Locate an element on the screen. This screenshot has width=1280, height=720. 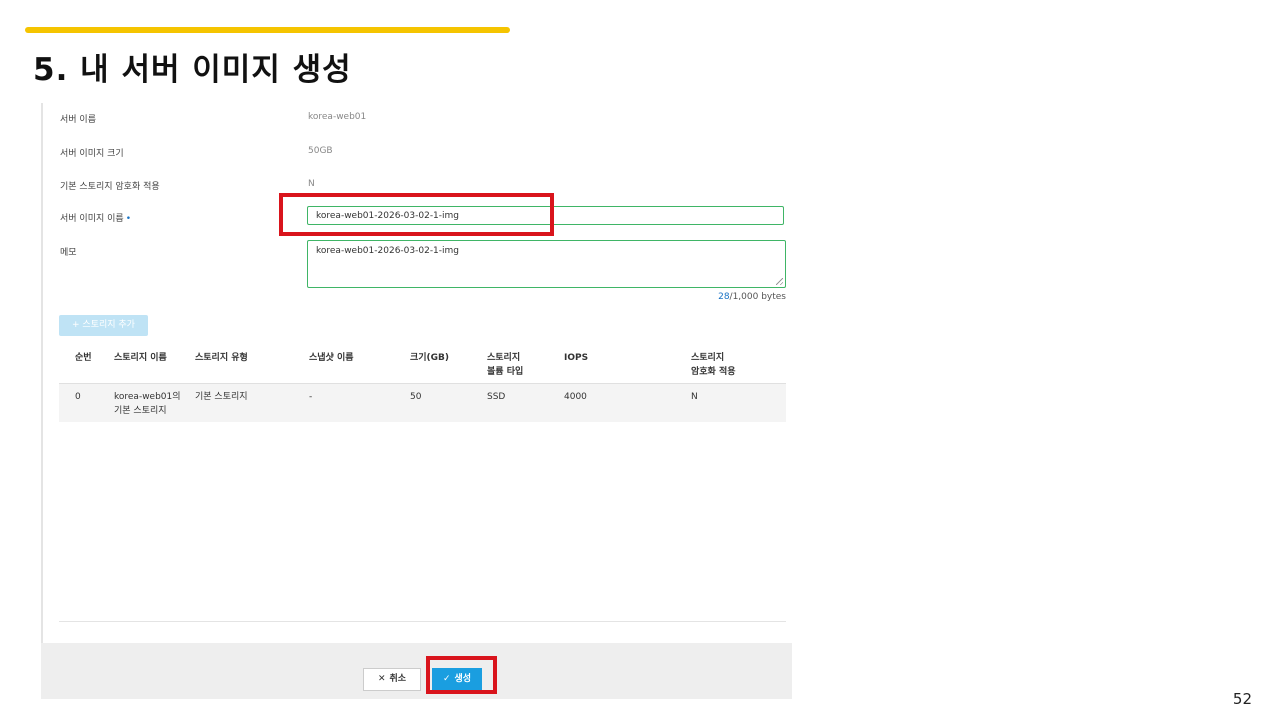
image-name-label: 서버 이미지 이름 • is located at coordinates (95, 217).